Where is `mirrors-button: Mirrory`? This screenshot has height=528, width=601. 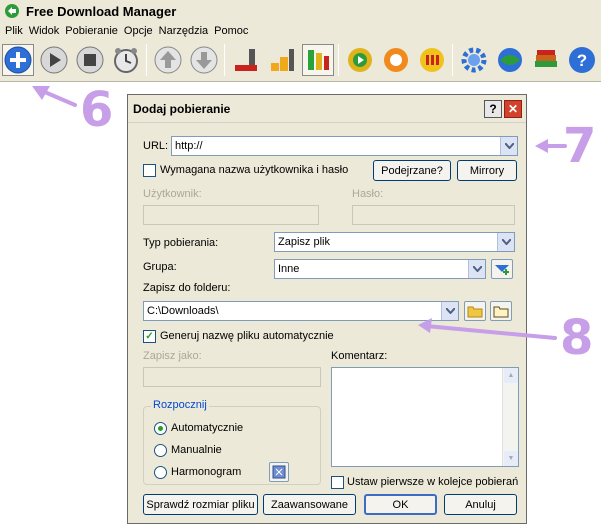
mirrors-button: Mirrory is located at coordinates (487, 170).